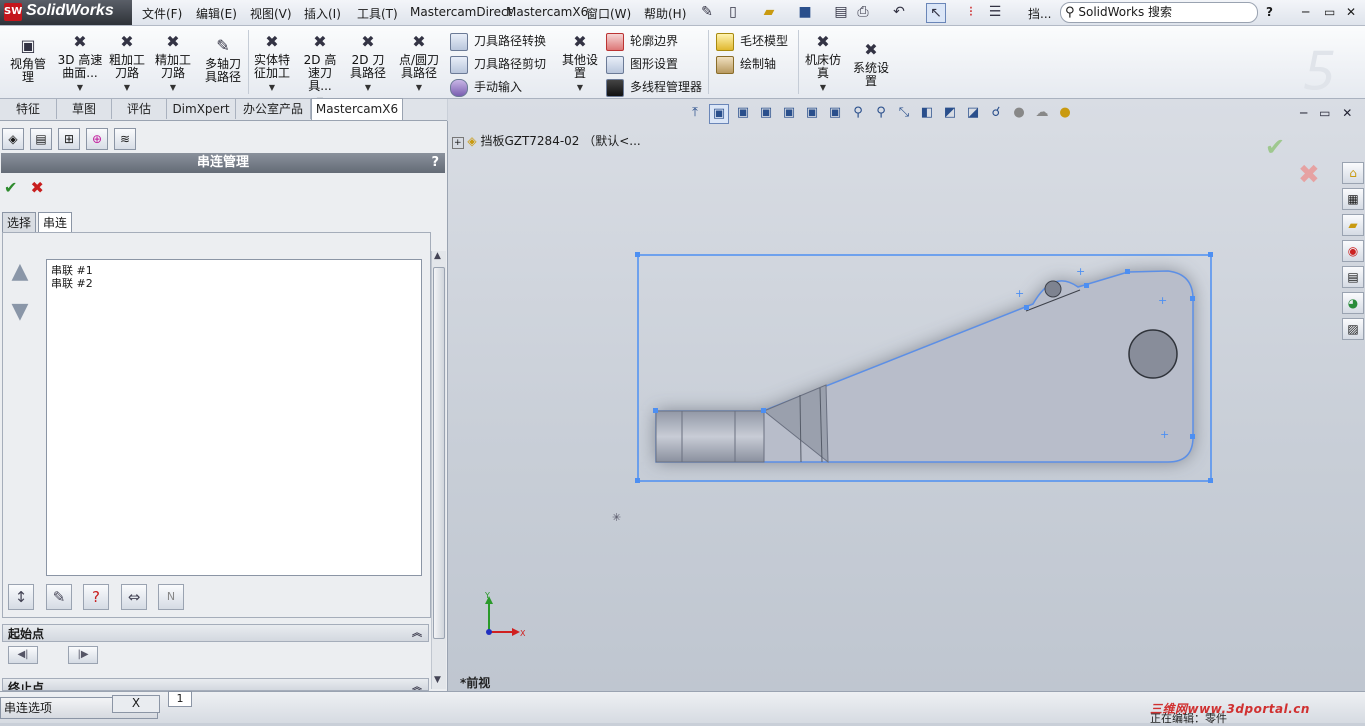 This screenshot has height=726, width=1365. I want to click on edit-appearance-icon: ◪, so click(973, 113).